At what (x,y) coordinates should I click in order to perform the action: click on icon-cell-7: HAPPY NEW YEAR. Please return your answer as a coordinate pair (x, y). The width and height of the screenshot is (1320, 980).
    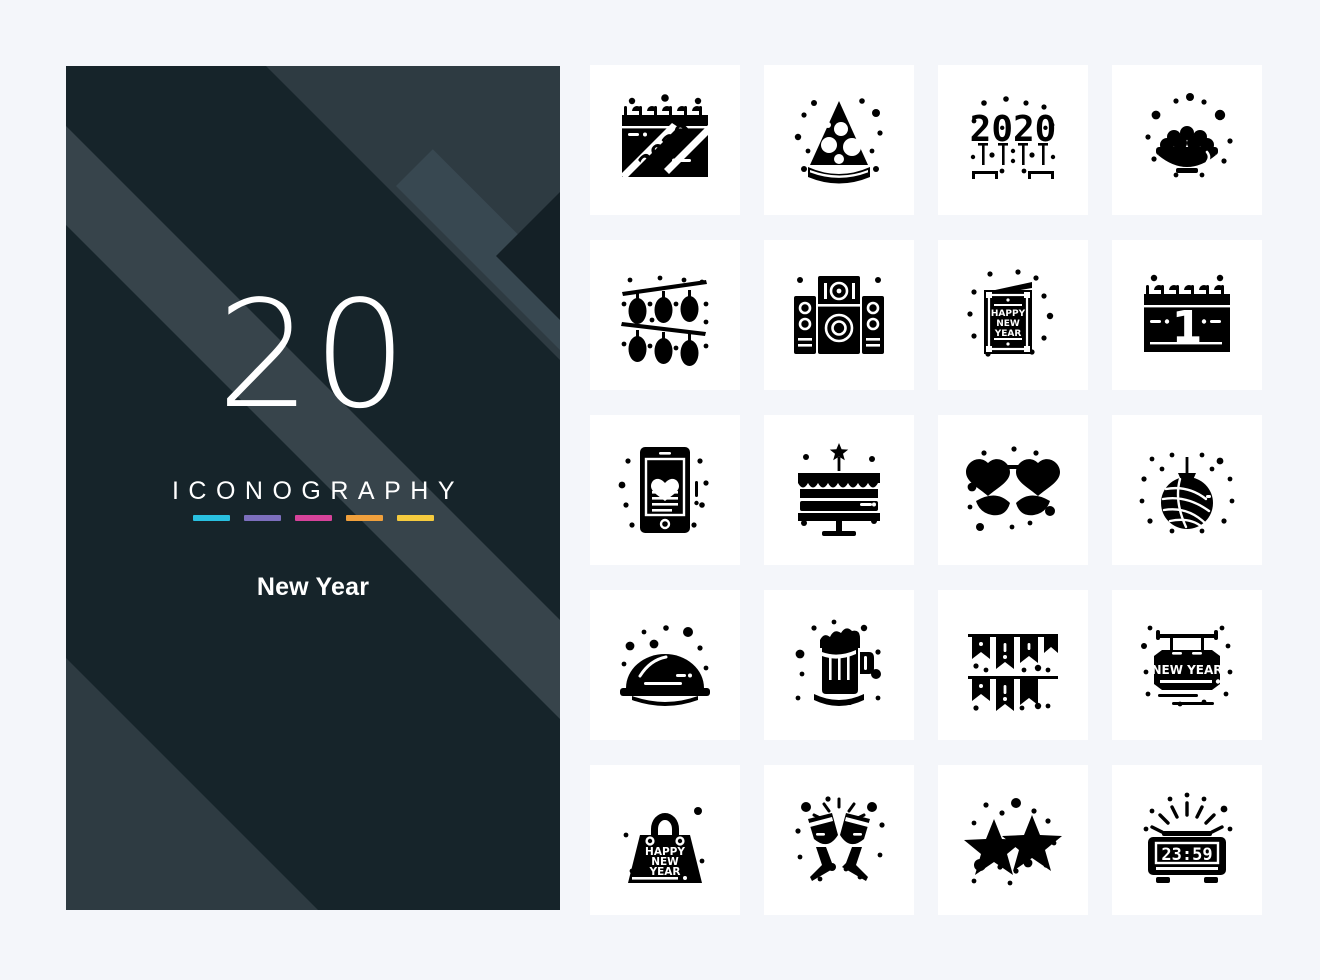
    Looking at the image, I should click on (1013, 315).